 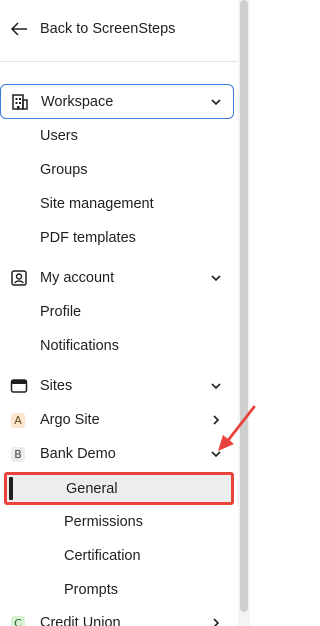 What do you see at coordinates (20, 102) in the screenshot?
I see `building-icon` at bounding box center [20, 102].